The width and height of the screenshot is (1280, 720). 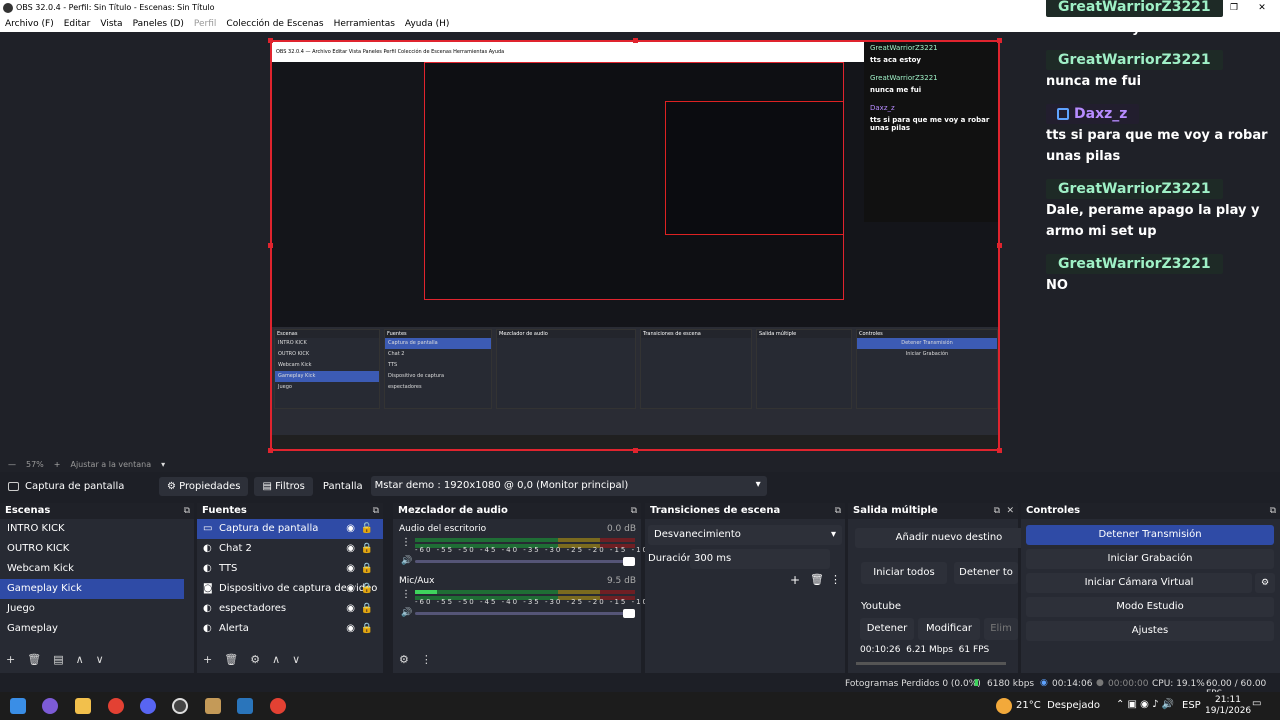 I want to click on properties-button: ⚙ Propiedades, so click(x=204, y=486).